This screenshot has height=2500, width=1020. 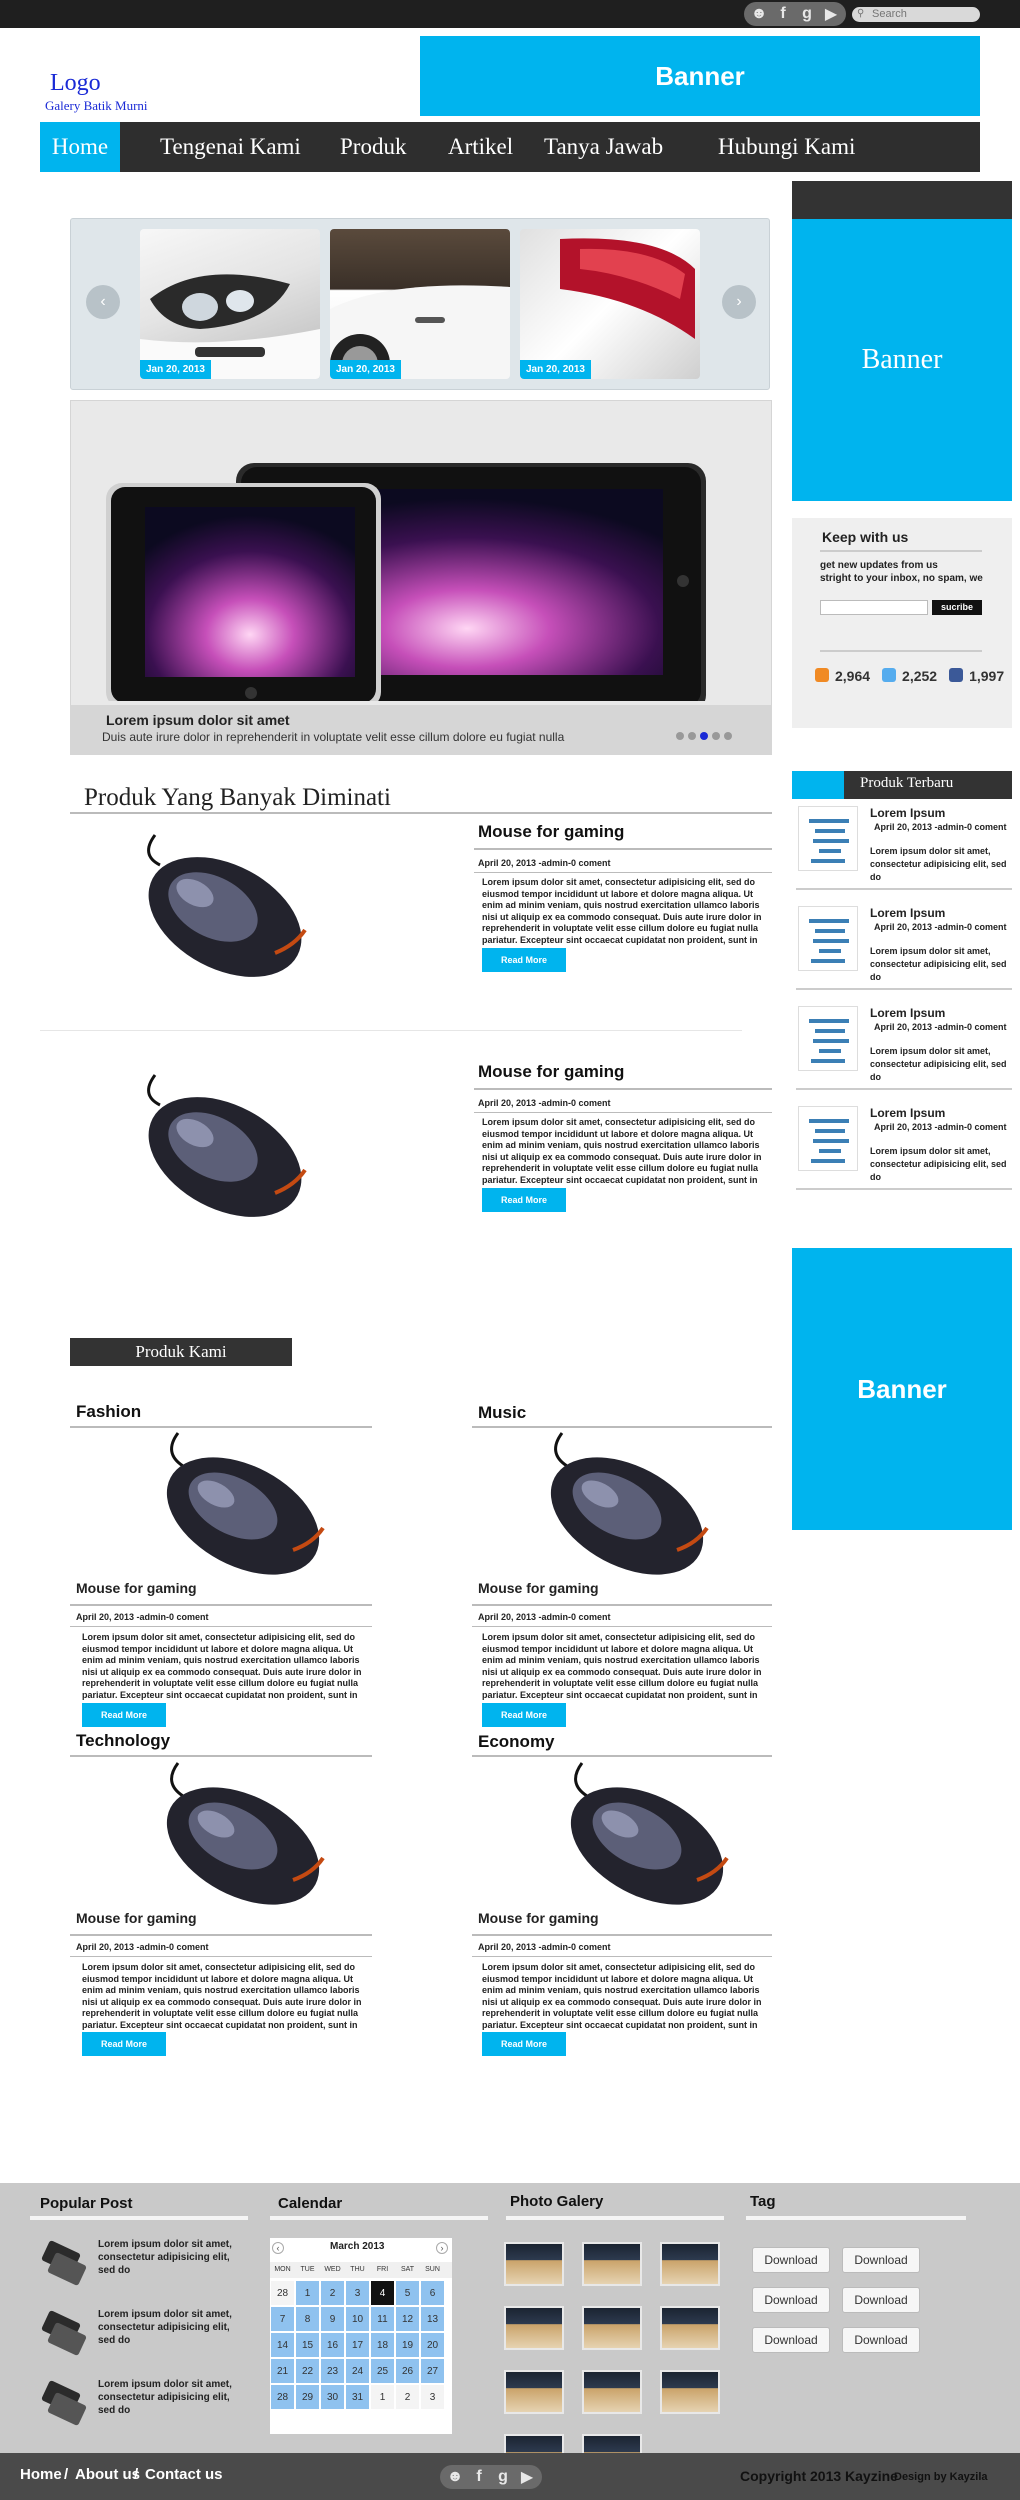 I want to click on calendar-day: 23, so click(x=332, y=2371).